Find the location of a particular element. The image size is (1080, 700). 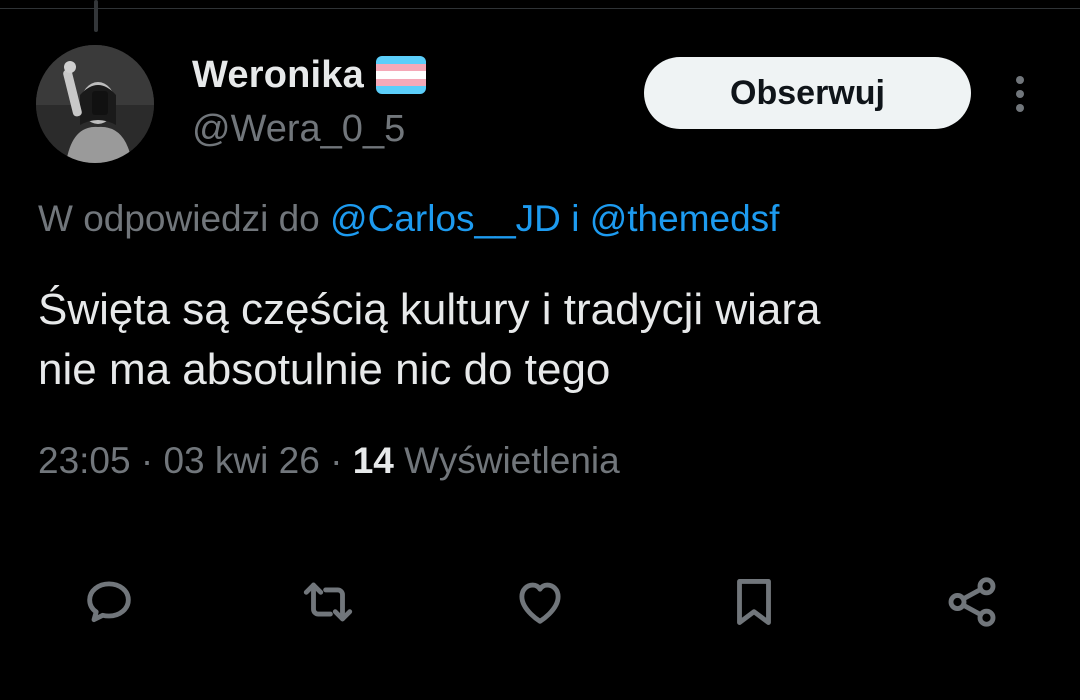

follow-button: Obserwuj is located at coordinates (807, 93).